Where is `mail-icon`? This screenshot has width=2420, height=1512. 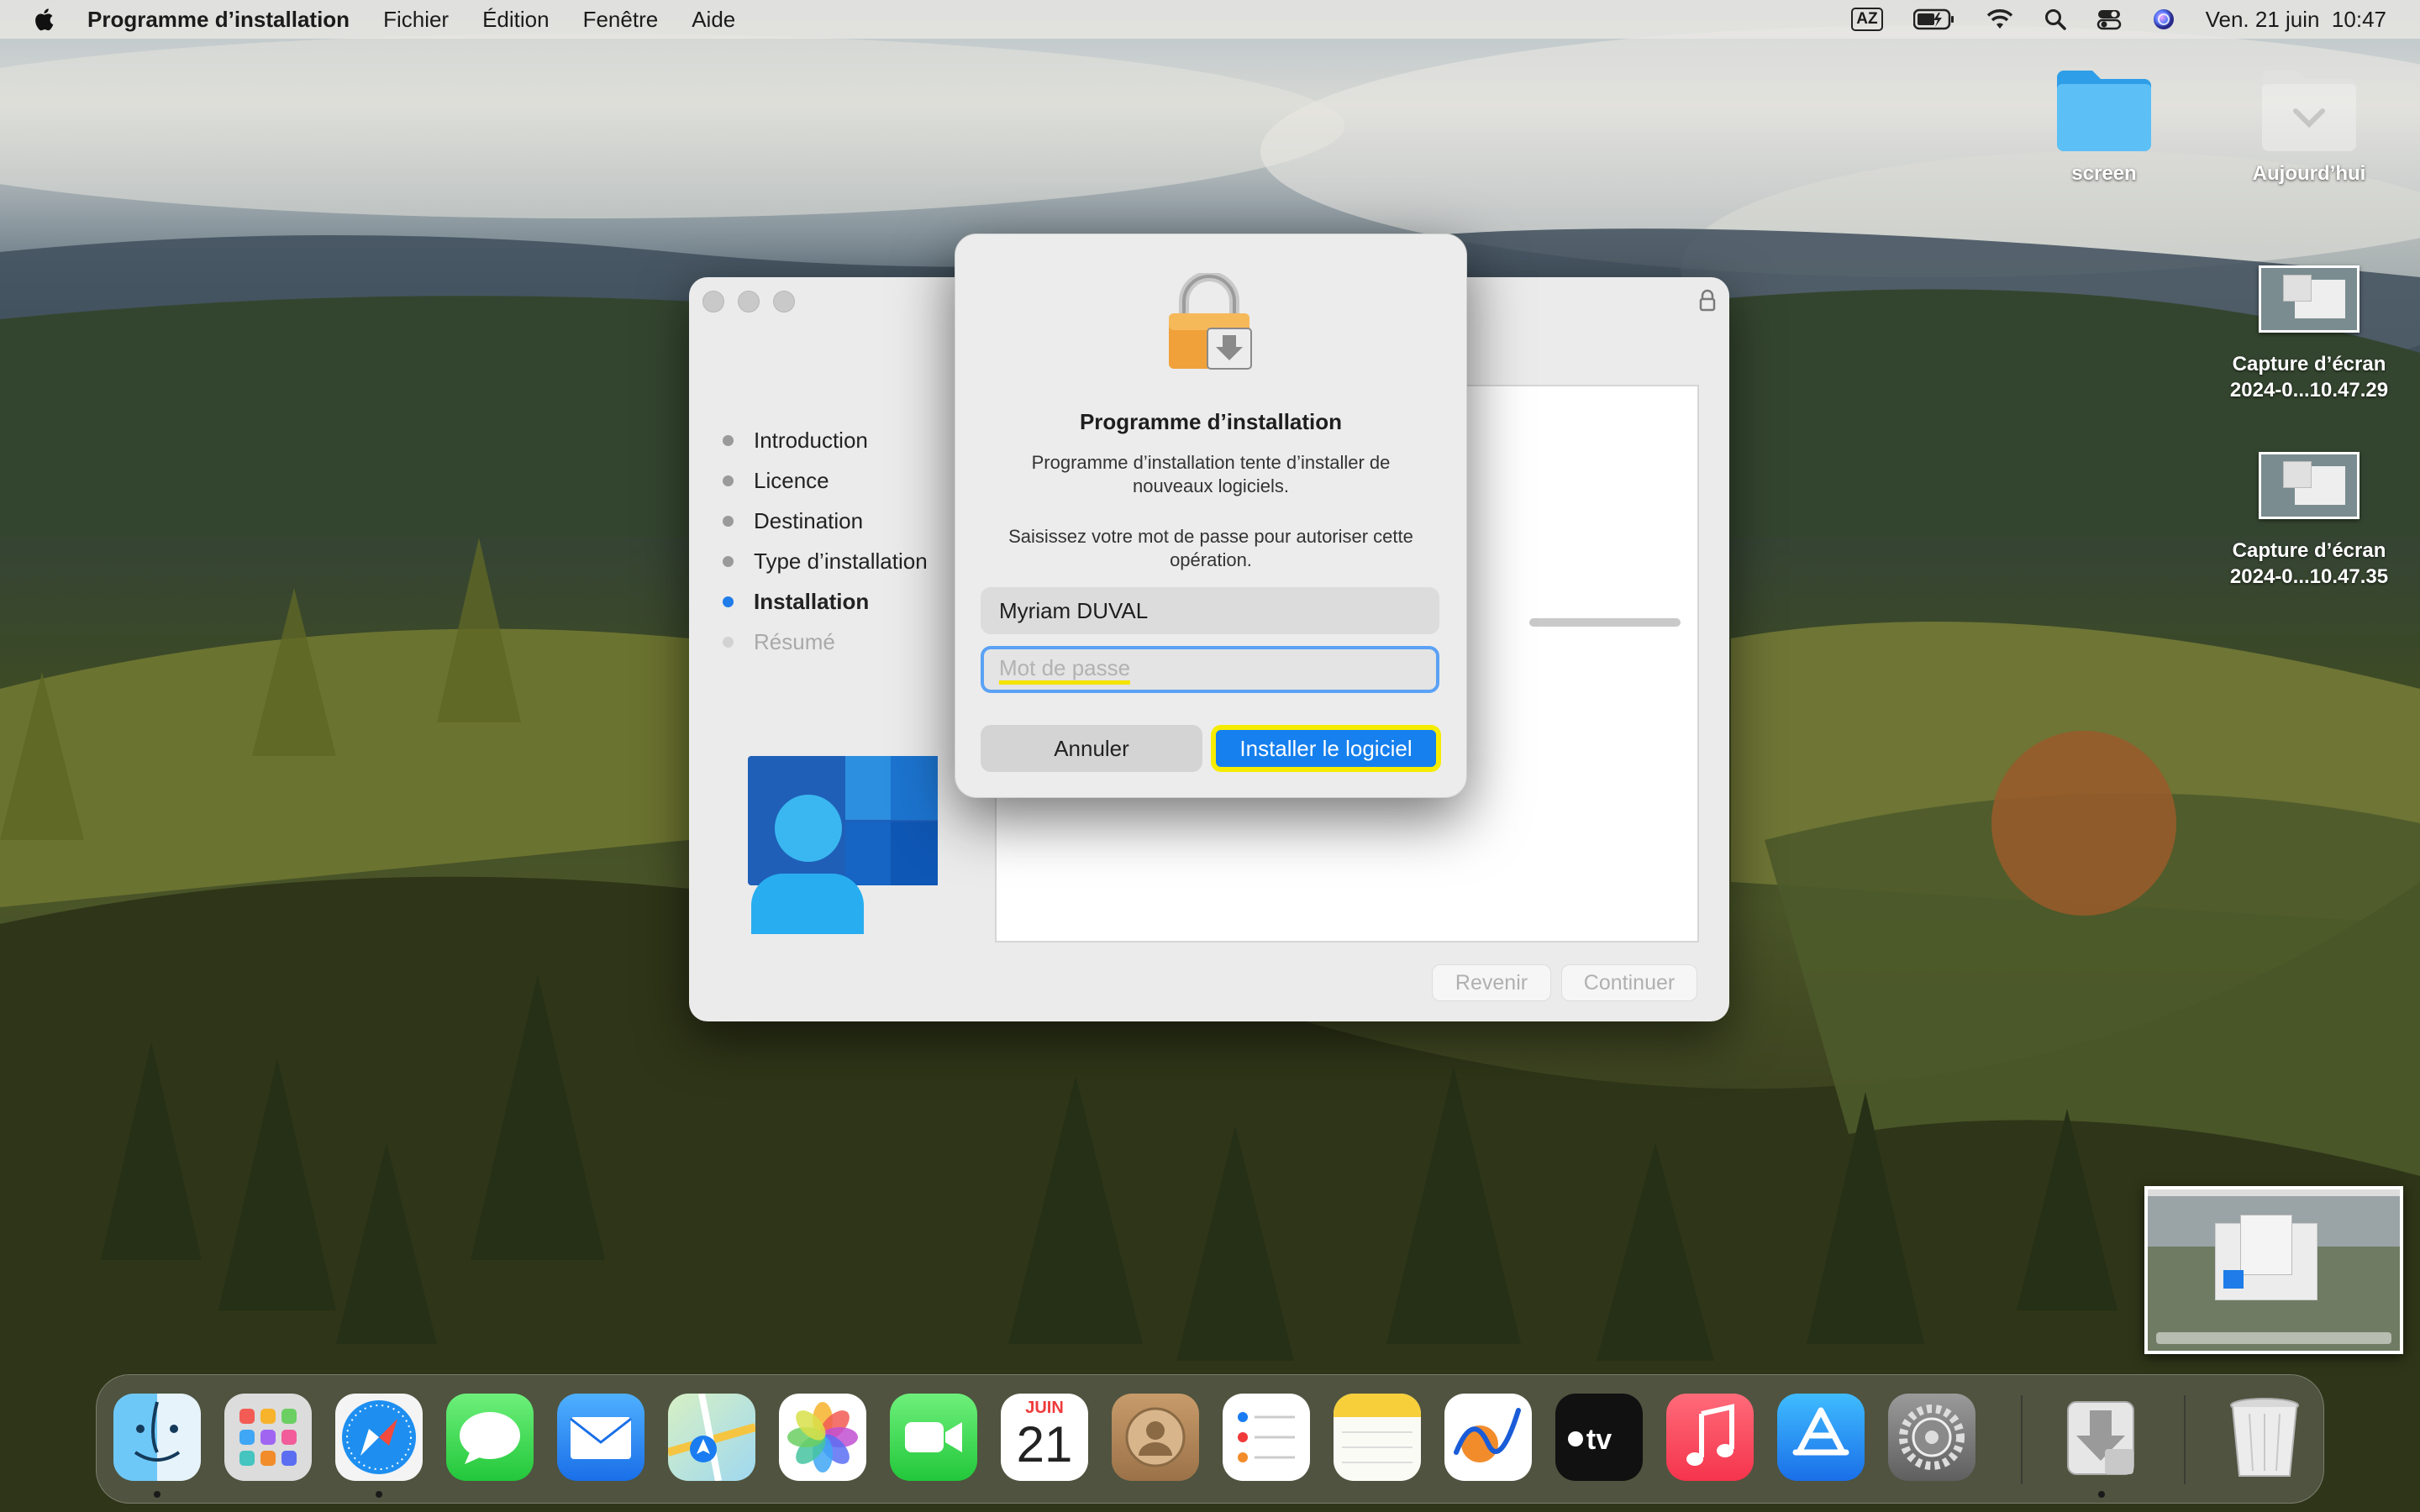 mail-icon is located at coordinates (600, 1437).